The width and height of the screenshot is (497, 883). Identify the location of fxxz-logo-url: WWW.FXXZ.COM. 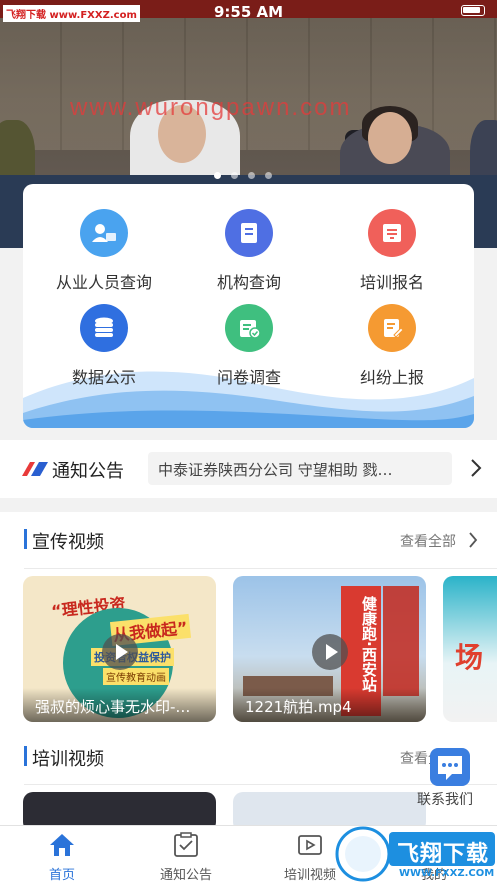
(447, 873).